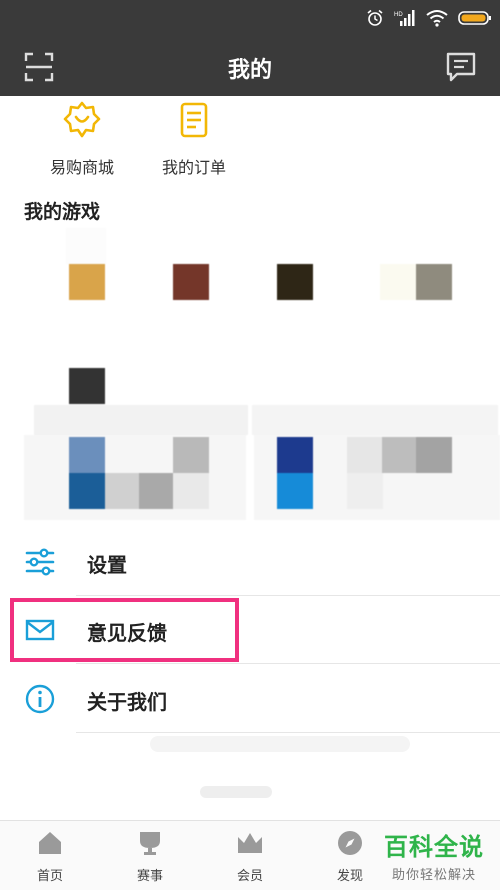 This screenshot has width=500, height=890. Describe the element at coordinates (250, 18) in the screenshot. I see `status-bar: HD` at that location.